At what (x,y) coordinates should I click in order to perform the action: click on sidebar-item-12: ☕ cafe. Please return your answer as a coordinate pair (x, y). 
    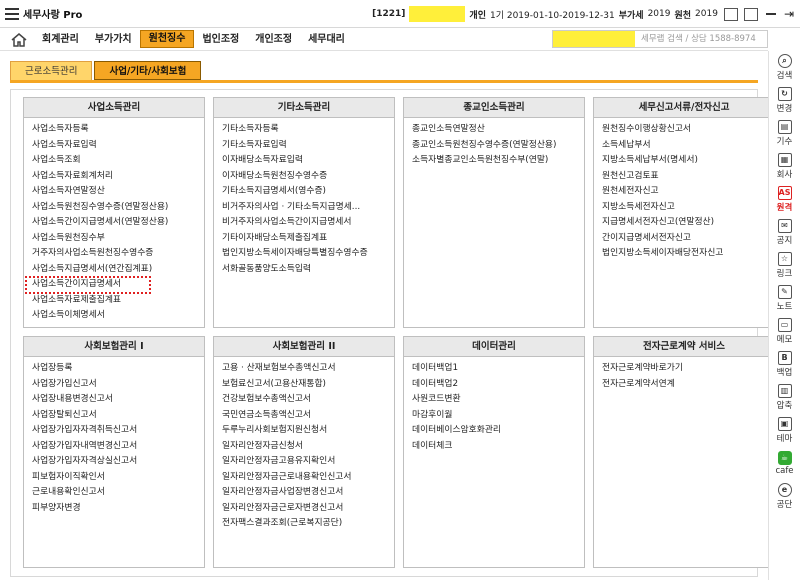
    Looking at the image, I should click on (784, 463).